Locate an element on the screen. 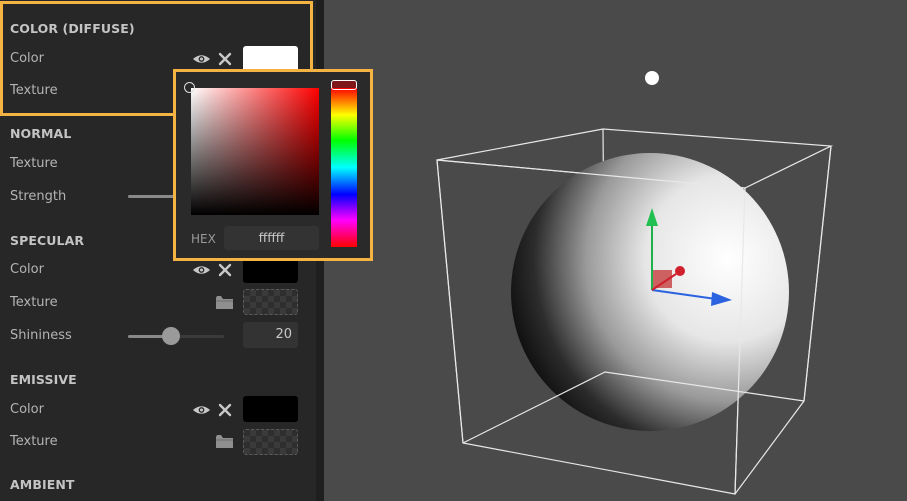  specular-shininess-slider is located at coordinates (176, 336).